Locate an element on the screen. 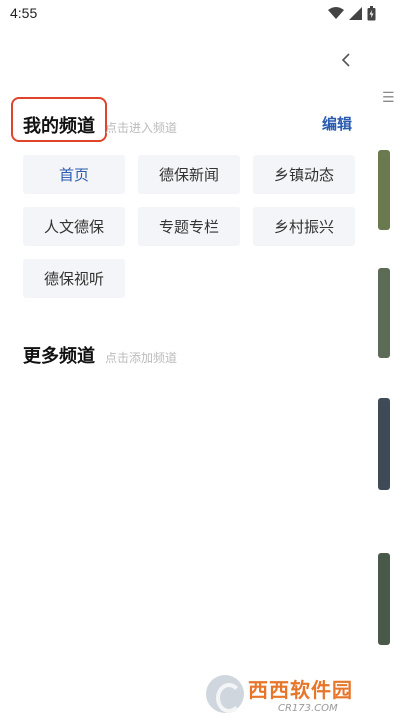 The image size is (406, 722). channel-chip: 专题专栏 is located at coordinates (189, 226).